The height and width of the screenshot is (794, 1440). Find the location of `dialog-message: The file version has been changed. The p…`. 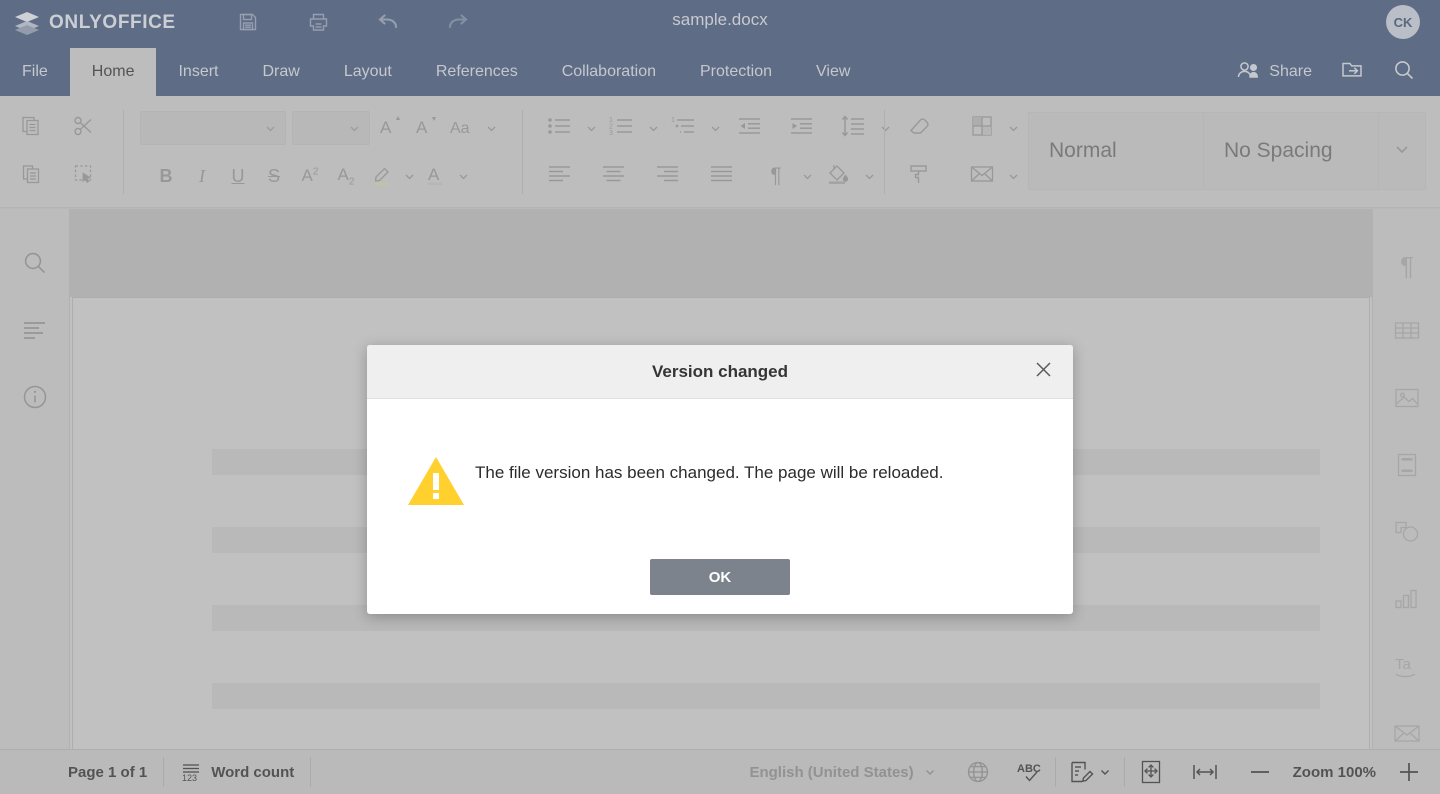

dialog-message: The file version has been changed. The p… is located at coordinates (709, 472).